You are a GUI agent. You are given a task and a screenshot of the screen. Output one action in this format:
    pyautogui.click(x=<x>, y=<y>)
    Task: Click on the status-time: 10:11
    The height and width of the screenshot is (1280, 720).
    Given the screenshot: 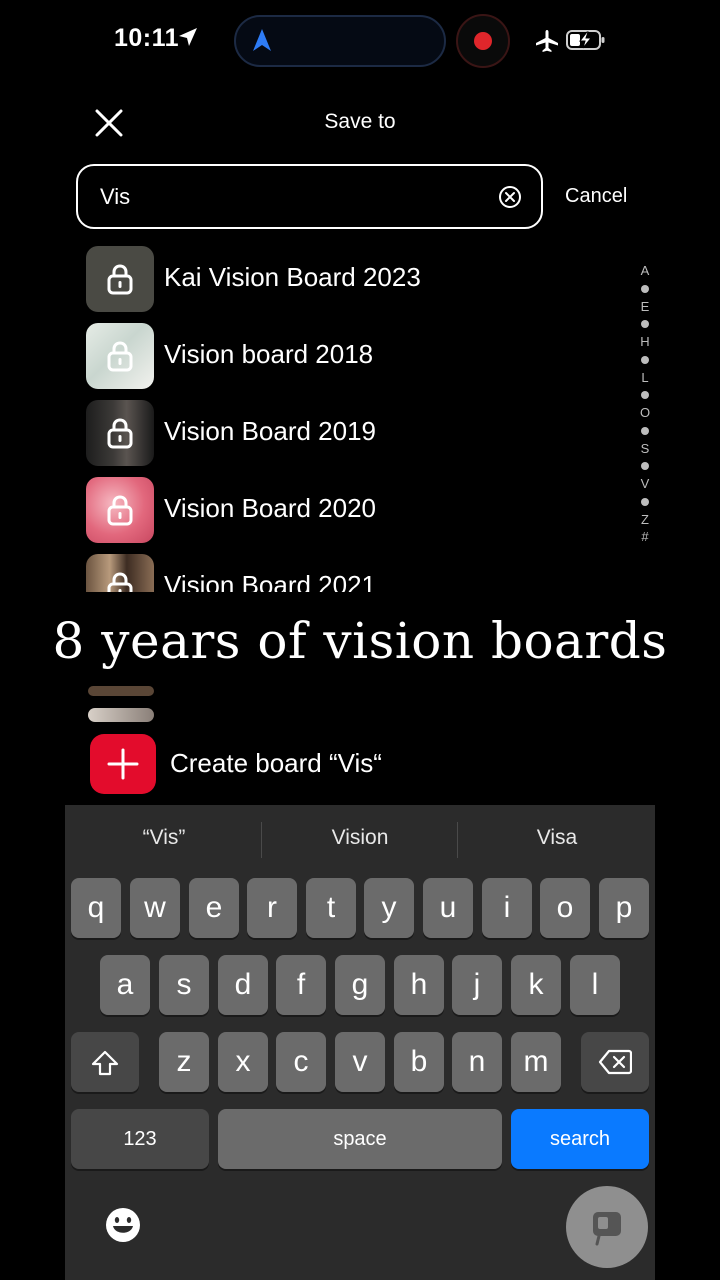 What is the action you would take?
    pyautogui.click(x=147, y=38)
    